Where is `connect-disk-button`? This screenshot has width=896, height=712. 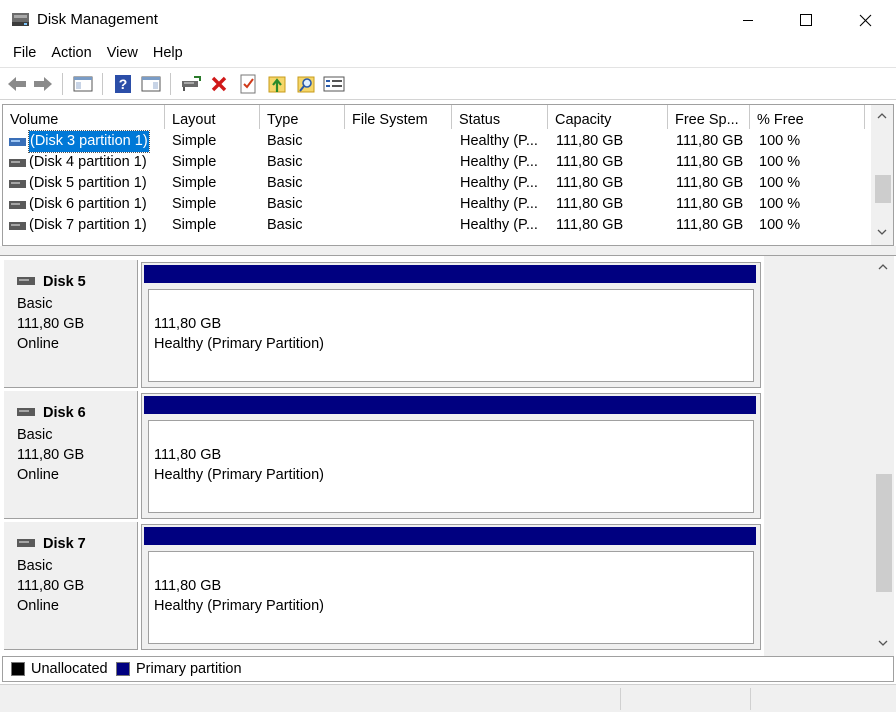
connect-disk-button is located at coordinates (191, 84).